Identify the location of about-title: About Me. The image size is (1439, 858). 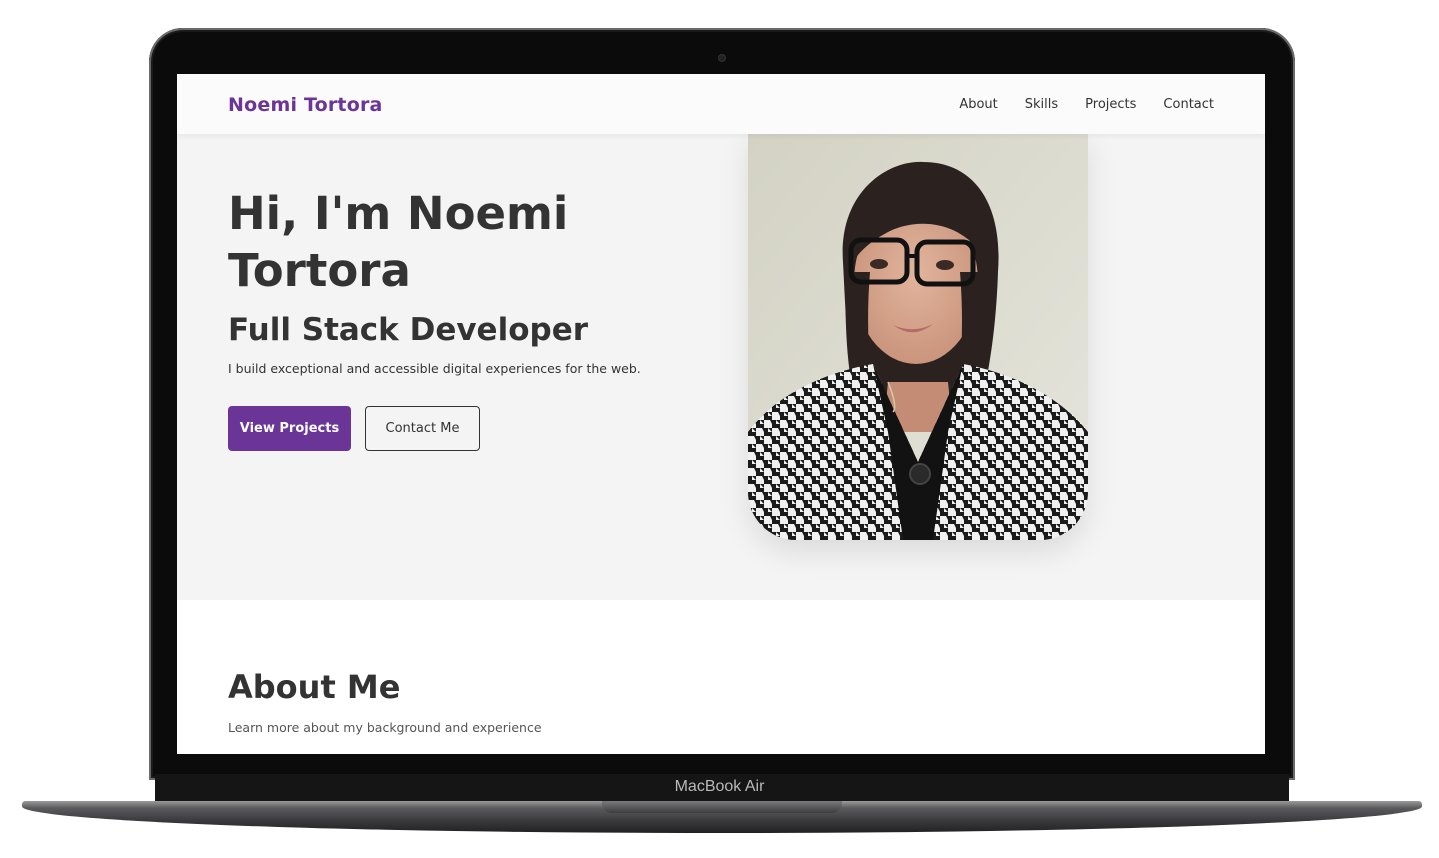
(314, 687).